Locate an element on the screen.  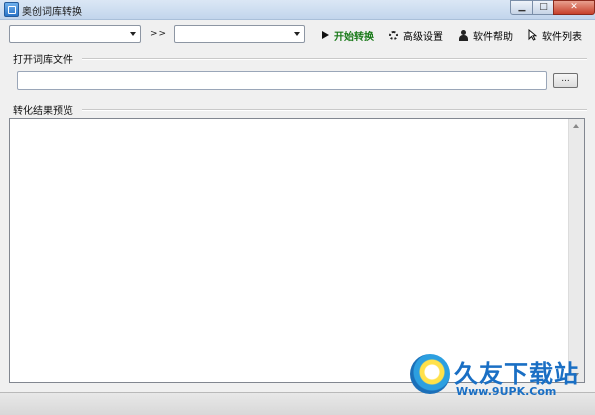
software-help-button: 软件帮助 is located at coordinates (486, 35).